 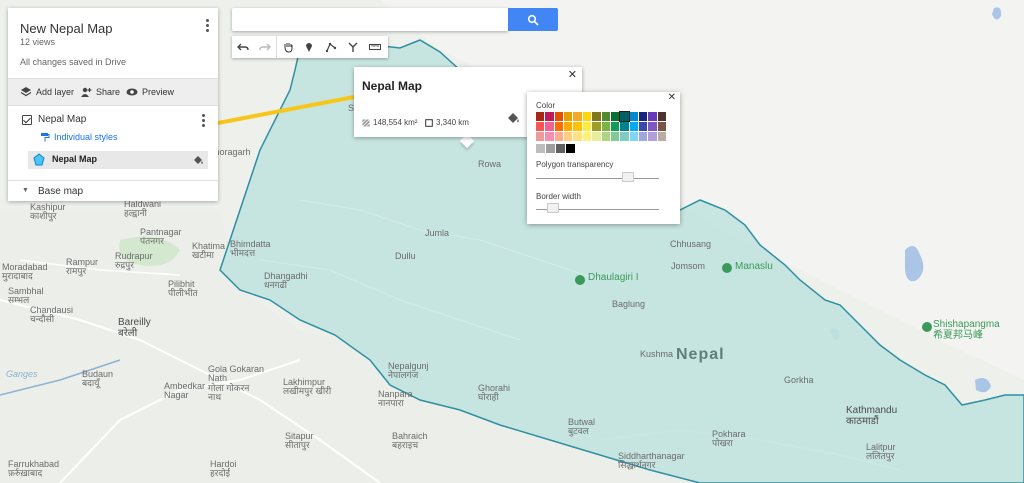 What do you see at coordinates (872, 416) in the screenshot?
I see `place-label-kathmandu: Kathmandu काठमाडौं` at bounding box center [872, 416].